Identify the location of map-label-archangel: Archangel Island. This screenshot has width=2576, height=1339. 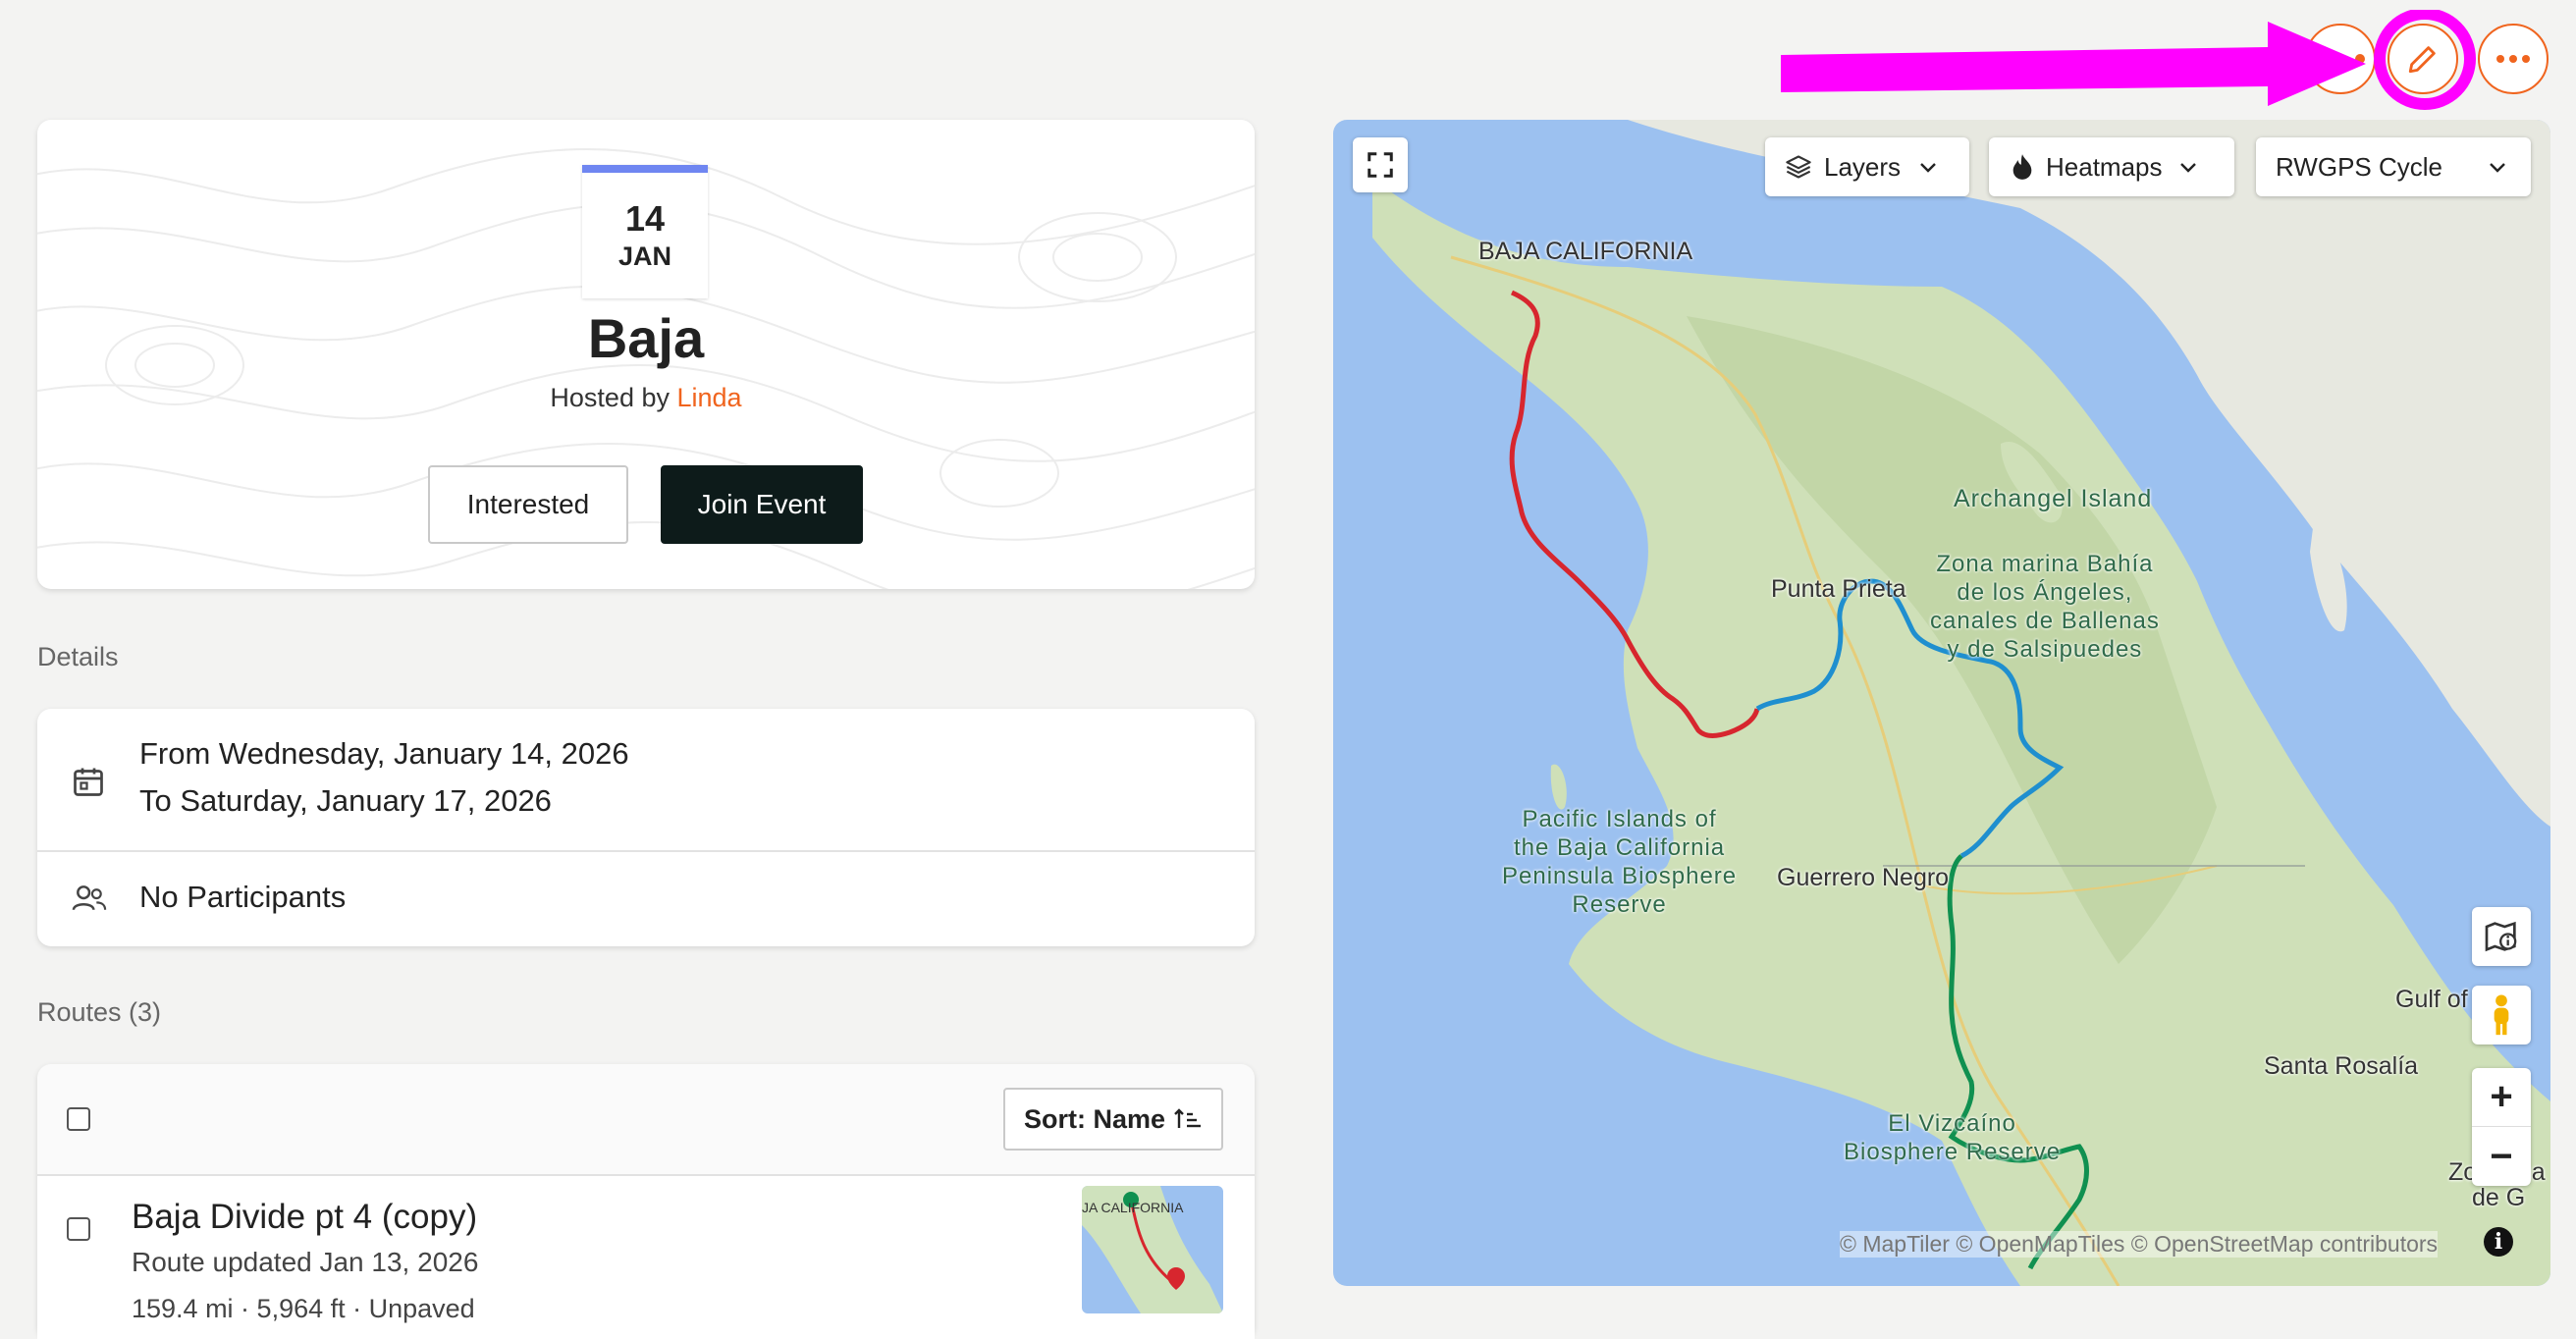
(2053, 498).